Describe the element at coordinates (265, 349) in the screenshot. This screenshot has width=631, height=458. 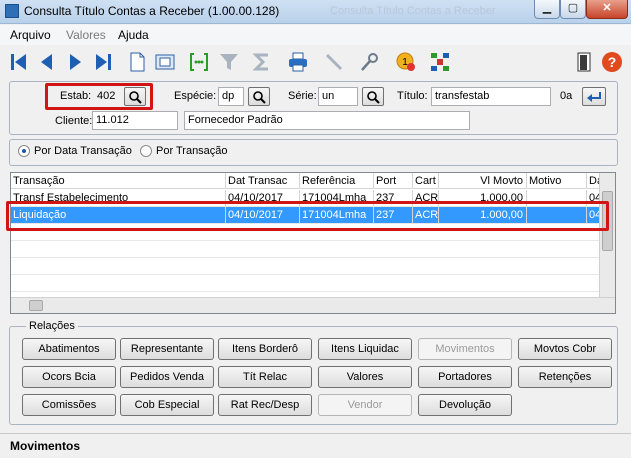
I see `itens-bordero-button: Itens Borderô` at that location.